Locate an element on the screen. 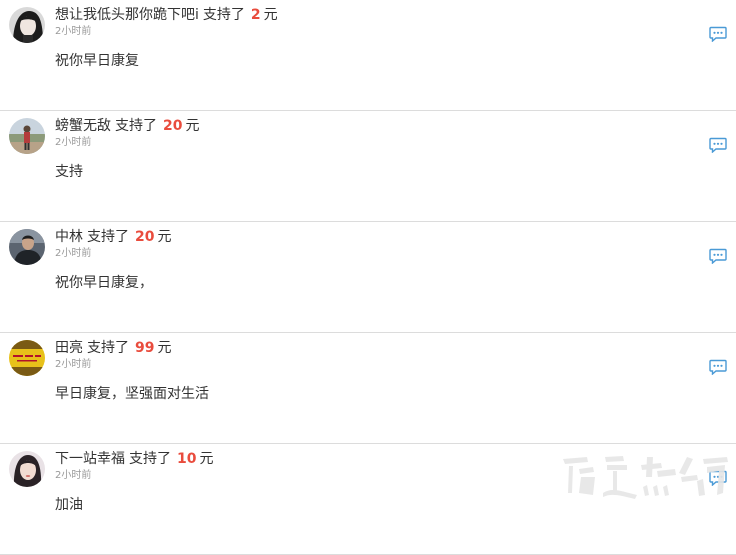  avatar-man-icon is located at coordinates (27, 247).